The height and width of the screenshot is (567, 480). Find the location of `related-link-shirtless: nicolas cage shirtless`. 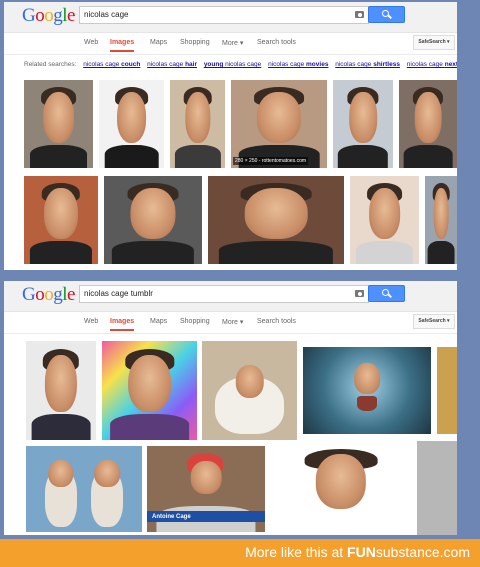

related-link-shirtless: nicolas cage shirtless is located at coordinates (367, 64).